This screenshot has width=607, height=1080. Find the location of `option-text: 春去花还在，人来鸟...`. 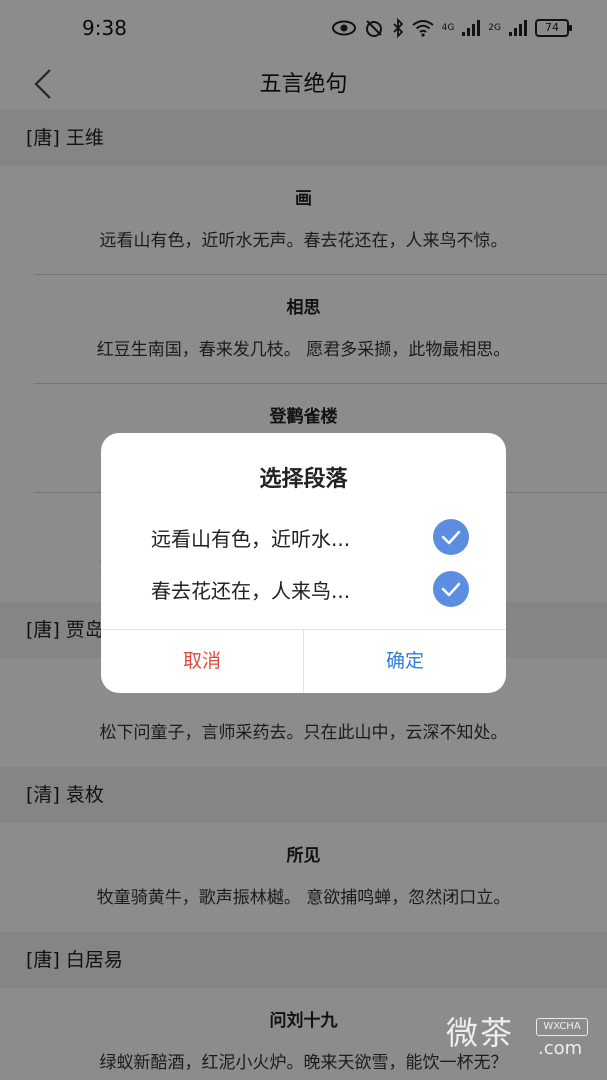

option-text: 春去花还在，人来鸟... is located at coordinates (251, 591).